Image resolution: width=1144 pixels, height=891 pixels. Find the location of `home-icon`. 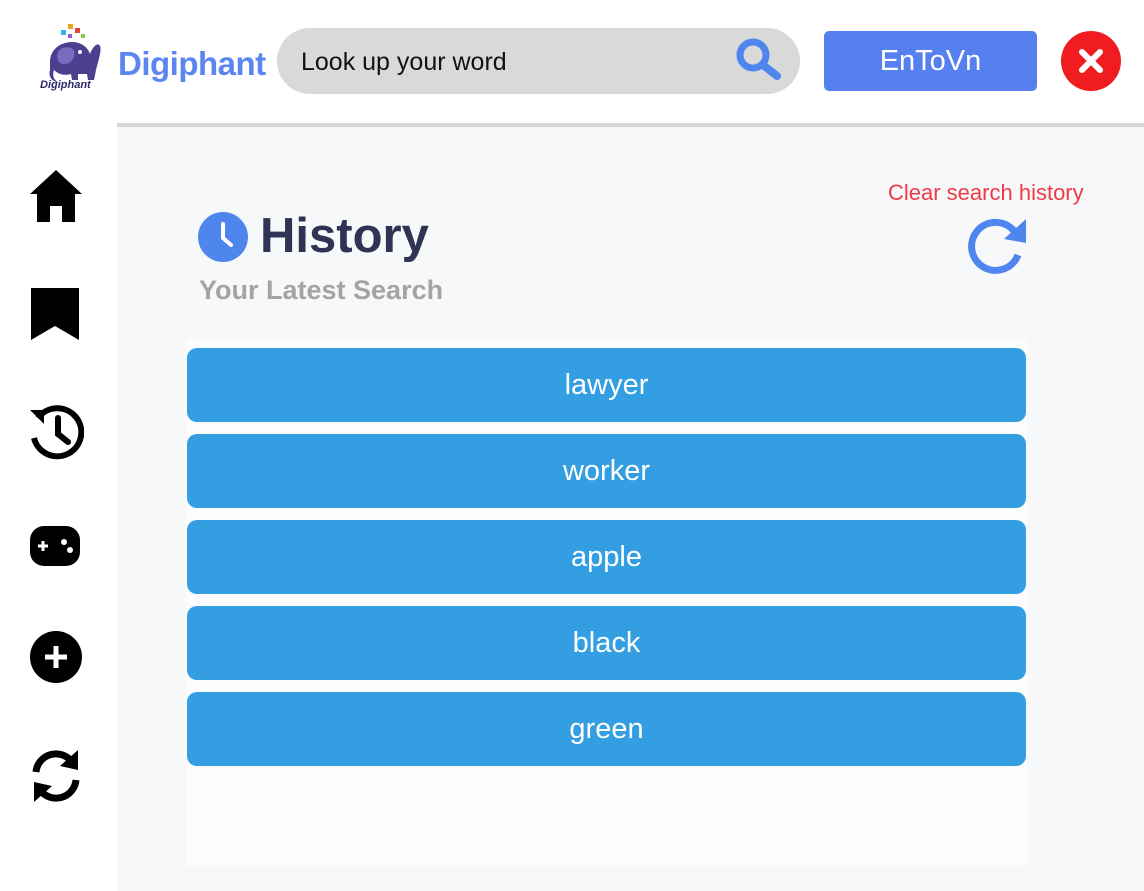

home-icon is located at coordinates (56, 196).